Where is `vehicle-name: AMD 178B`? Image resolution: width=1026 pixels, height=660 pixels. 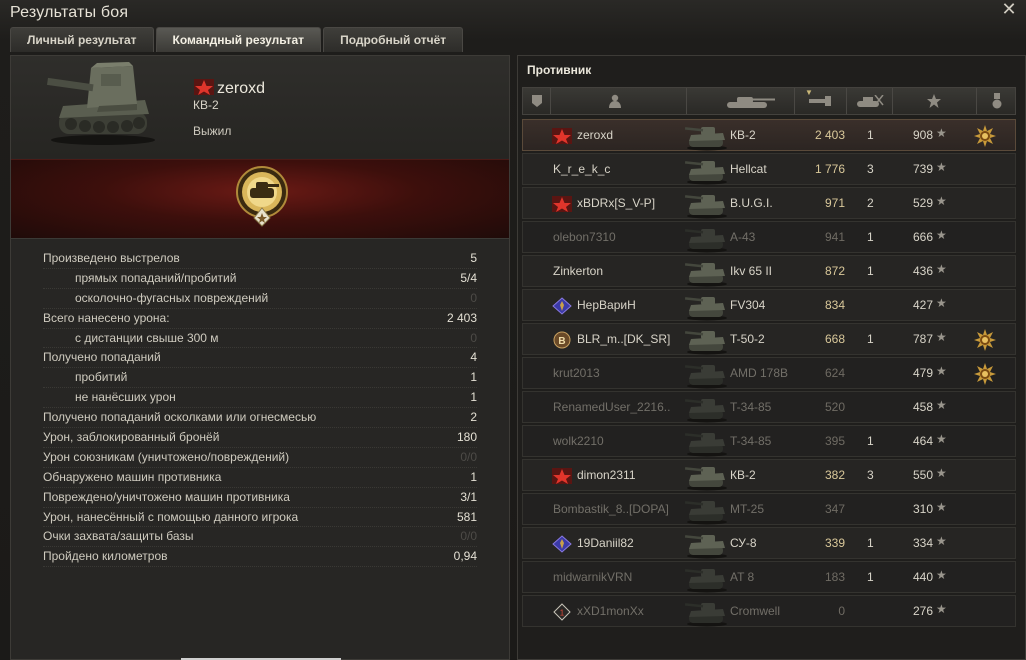
vehicle-name: AMD 178B is located at coordinates (759, 373).